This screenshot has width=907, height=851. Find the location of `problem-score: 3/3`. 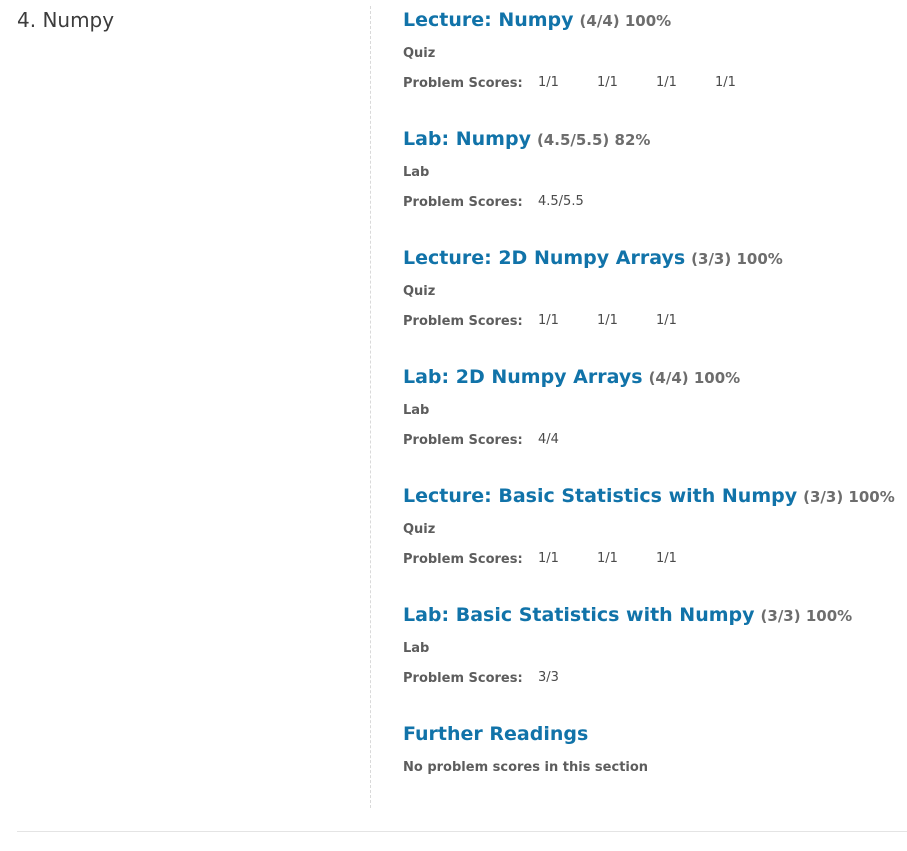

problem-score: 3/3 is located at coordinates (548, 677).